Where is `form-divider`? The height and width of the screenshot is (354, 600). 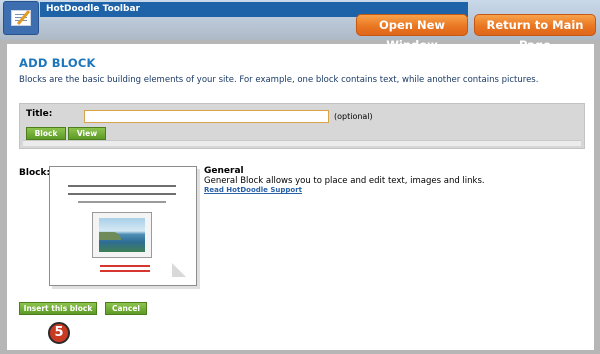 form-divider is located at coordinates (302, 143).